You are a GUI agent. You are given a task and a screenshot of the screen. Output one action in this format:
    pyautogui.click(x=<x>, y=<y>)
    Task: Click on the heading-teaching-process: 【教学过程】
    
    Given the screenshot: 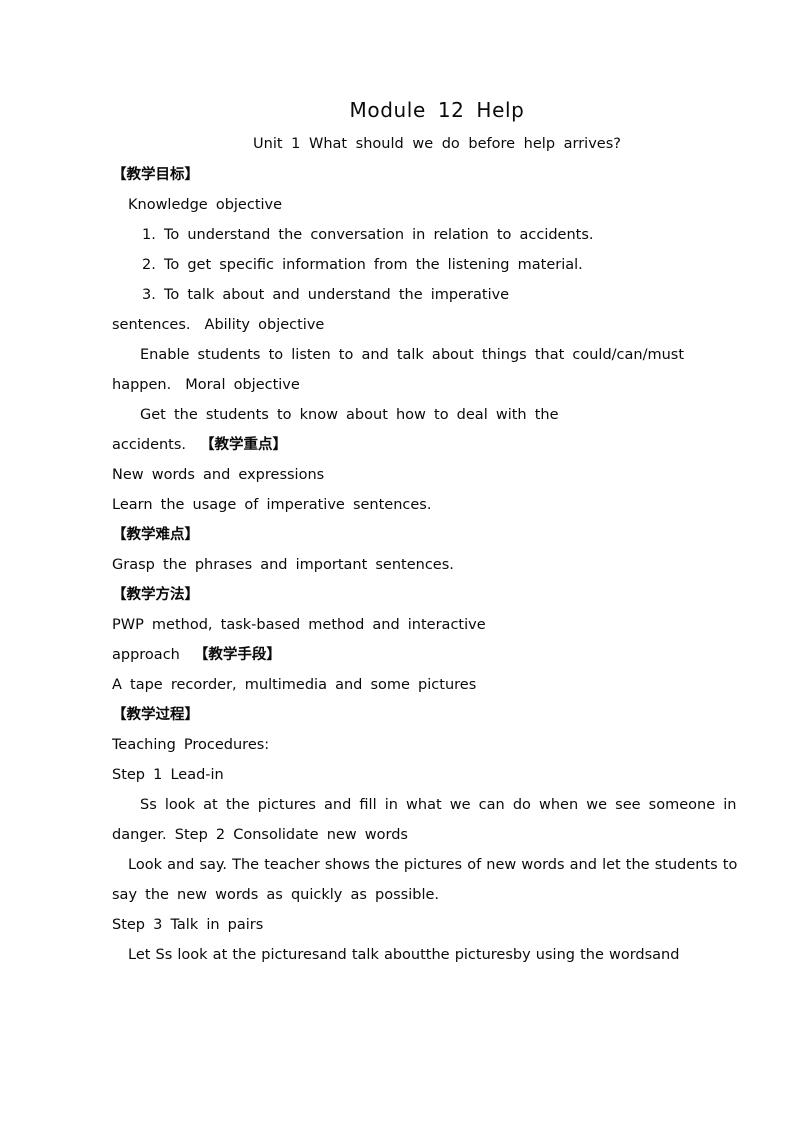 What is the action you would take?
    pyautogui.click(x=155, y=715)
    